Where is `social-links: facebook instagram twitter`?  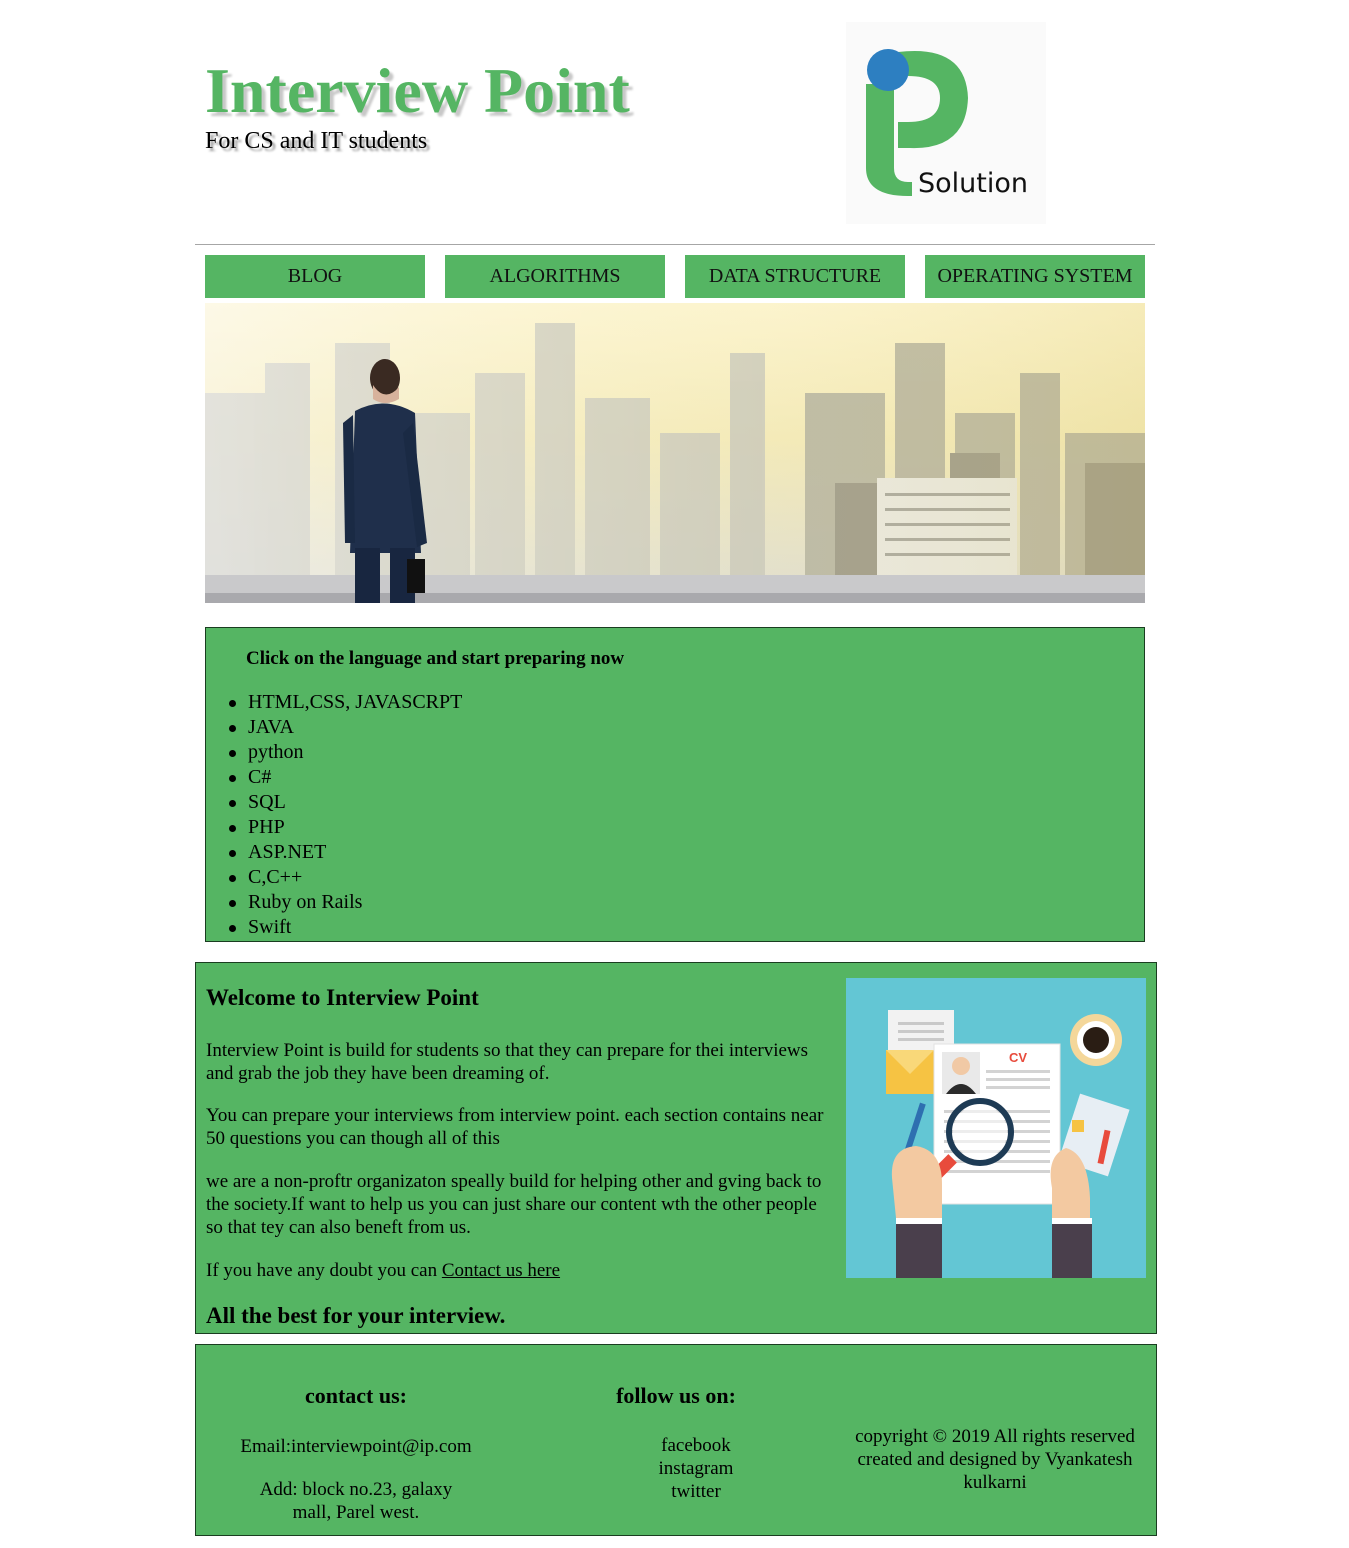
social-links: facebook instagram twitter is located at coordinates (696, 1468).